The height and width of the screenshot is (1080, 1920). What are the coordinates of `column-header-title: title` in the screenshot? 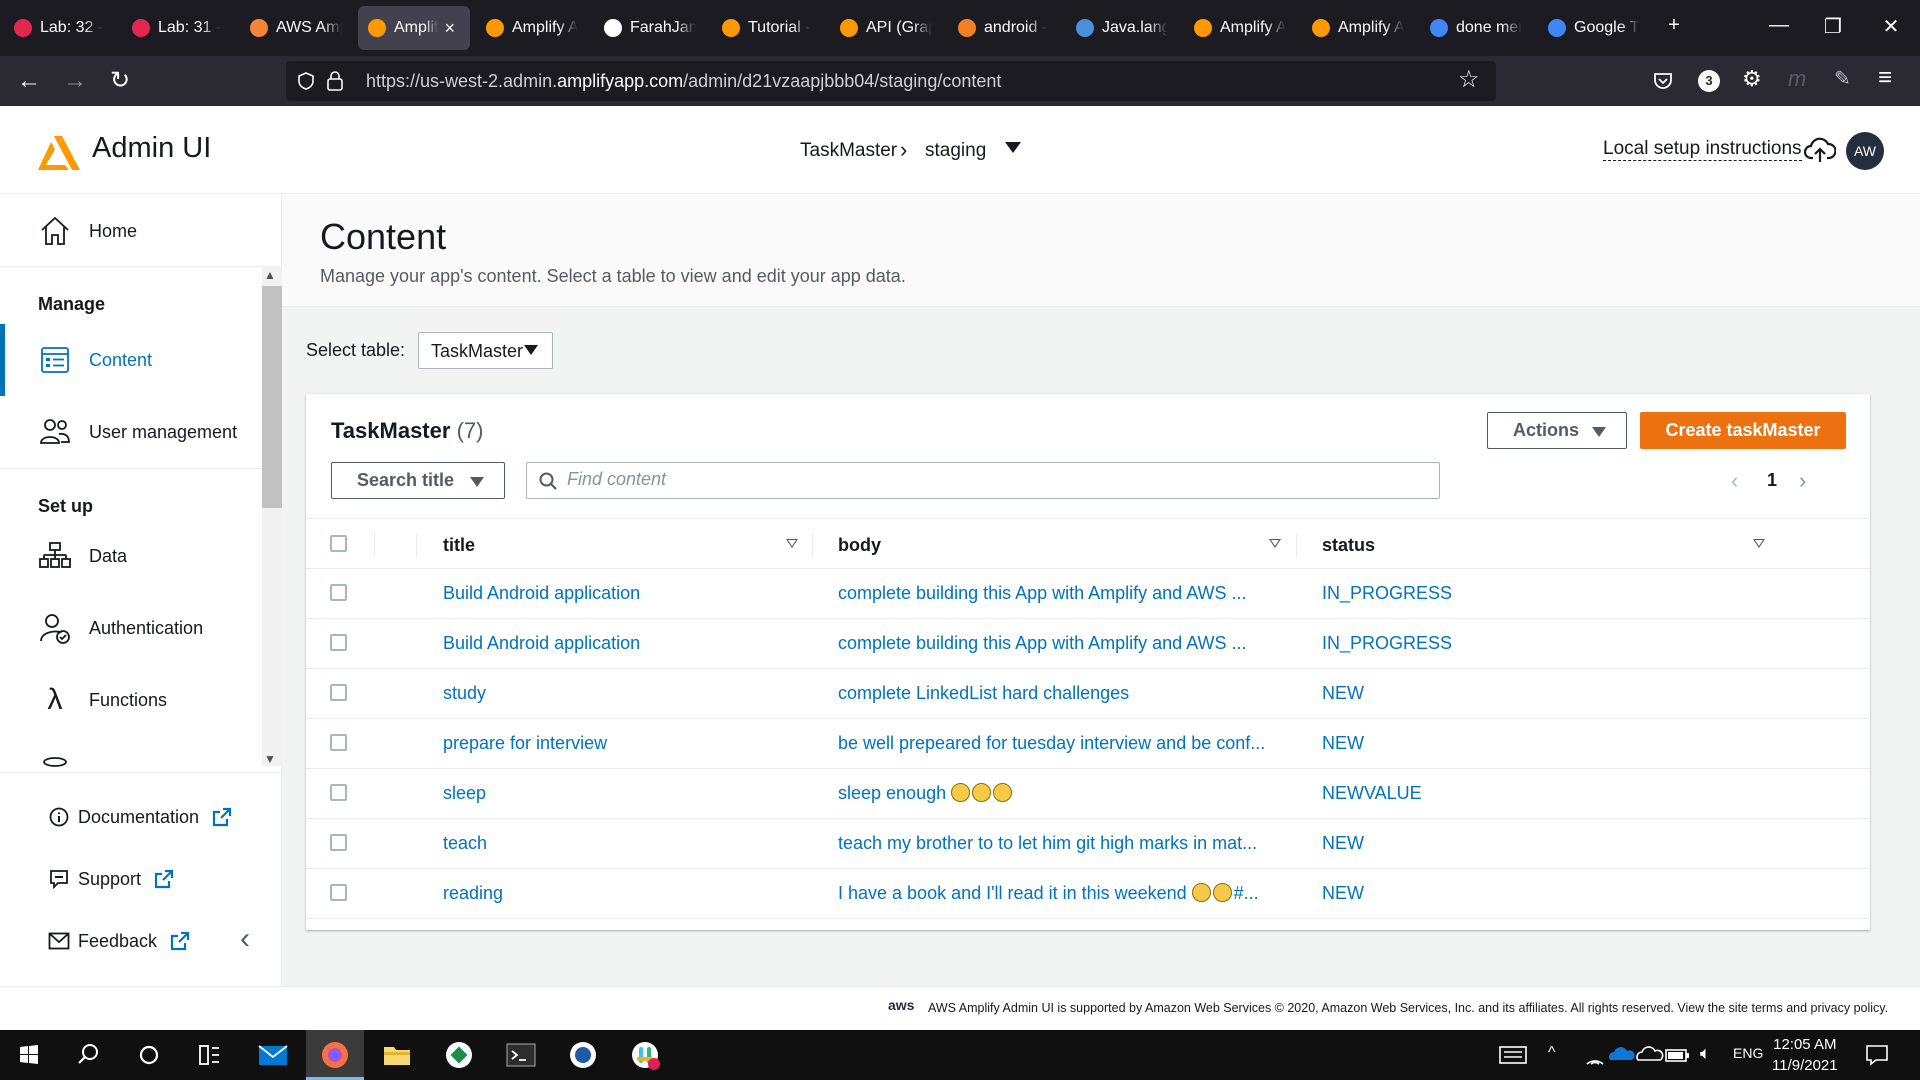 It's located at (459, 545).